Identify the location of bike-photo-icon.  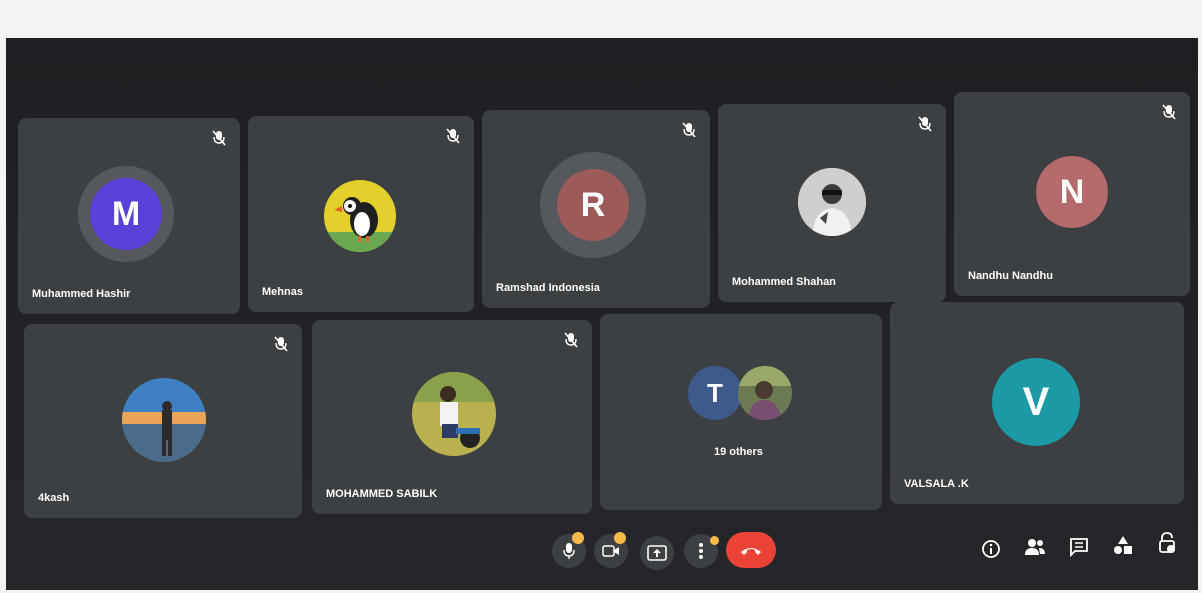
(454, 414).